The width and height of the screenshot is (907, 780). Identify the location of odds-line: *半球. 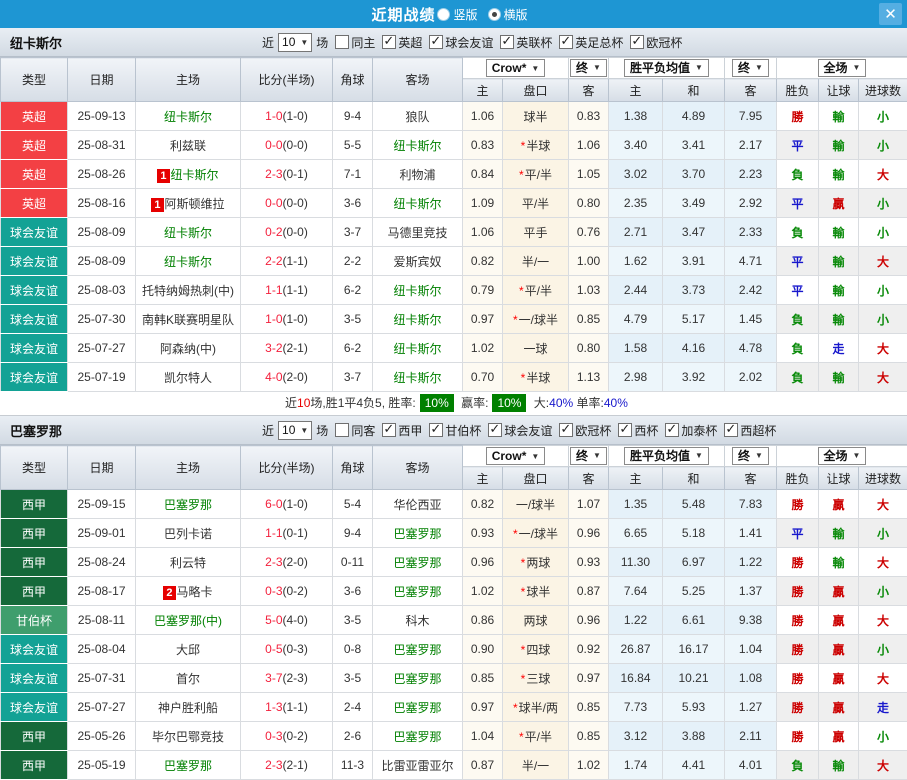
(536, 377).